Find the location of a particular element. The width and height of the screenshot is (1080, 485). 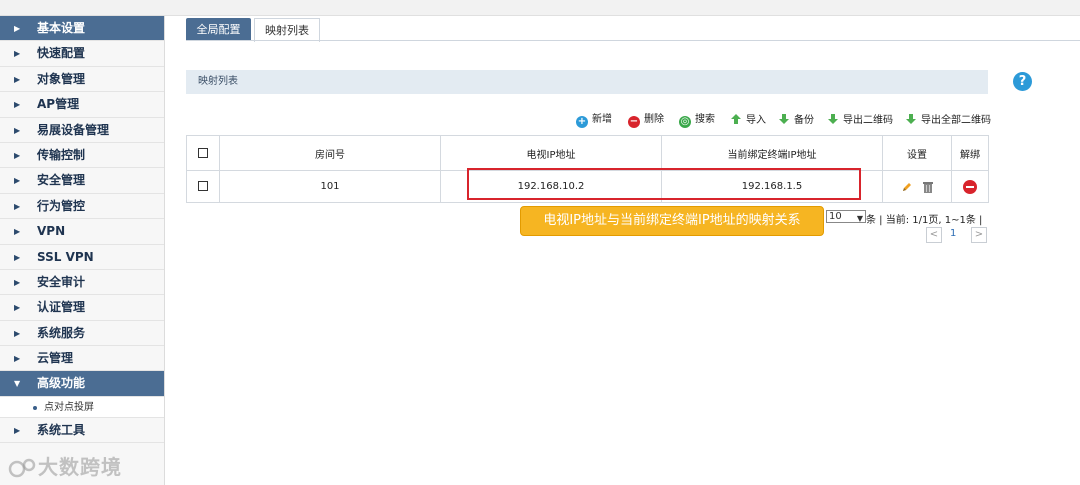

sidebar-subitem-screen-casting: 点对点投屏 is located at coordinates (82, 407).